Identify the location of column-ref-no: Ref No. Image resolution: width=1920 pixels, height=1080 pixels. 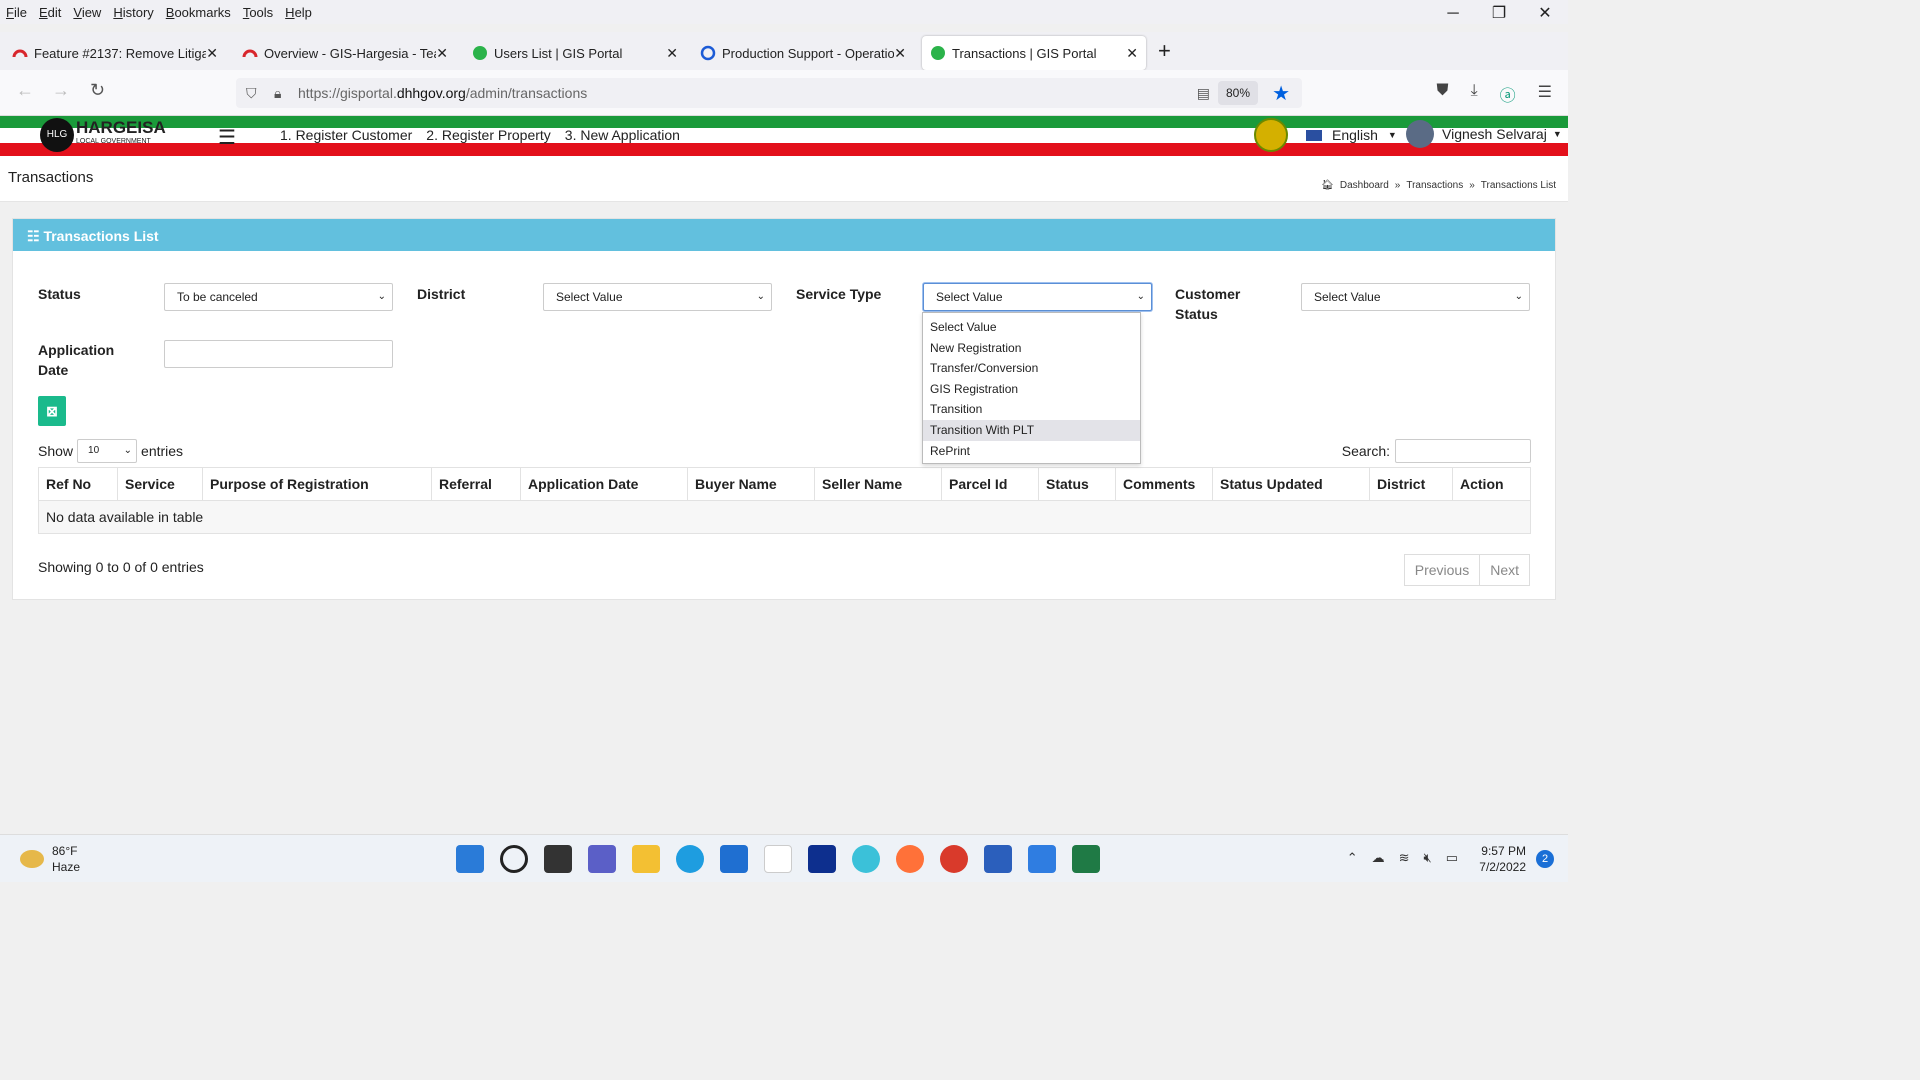
(78, 484).